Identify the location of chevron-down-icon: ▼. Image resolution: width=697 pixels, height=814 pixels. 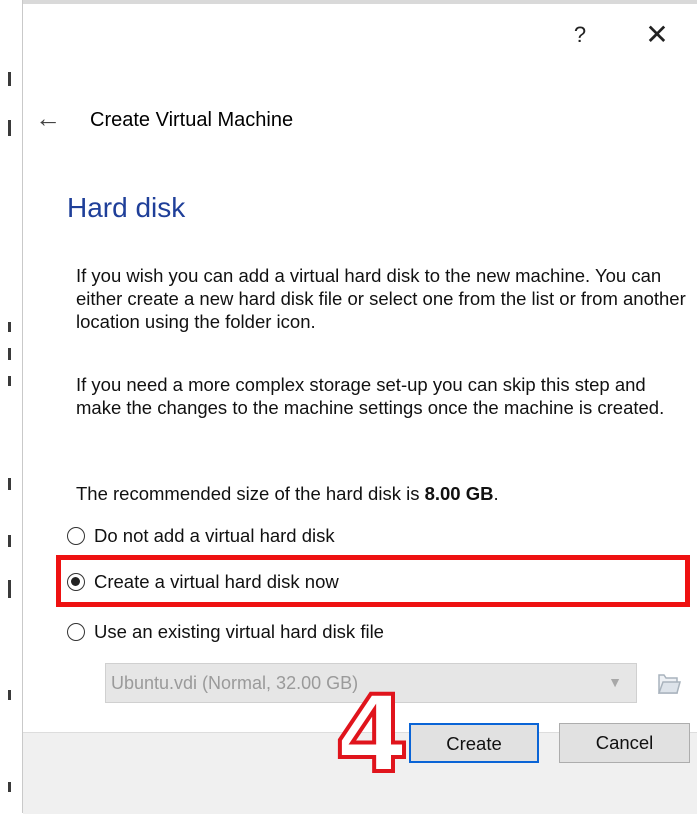
(615, 682).